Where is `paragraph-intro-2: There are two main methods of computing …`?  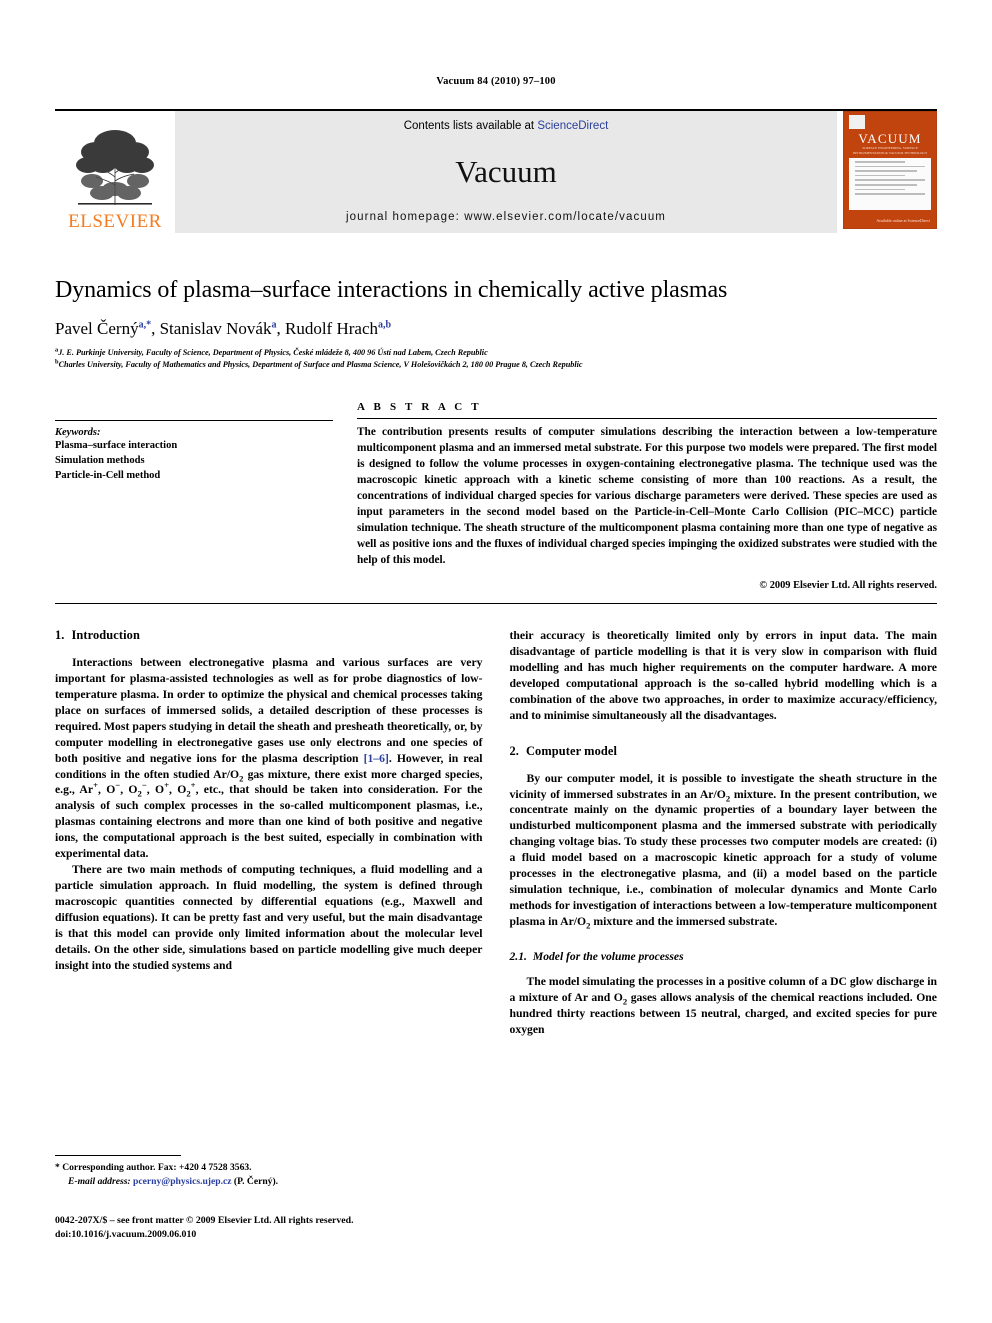
paragraph-intro-2: There are two main methods of computing … is located at coordinates (269, 918).